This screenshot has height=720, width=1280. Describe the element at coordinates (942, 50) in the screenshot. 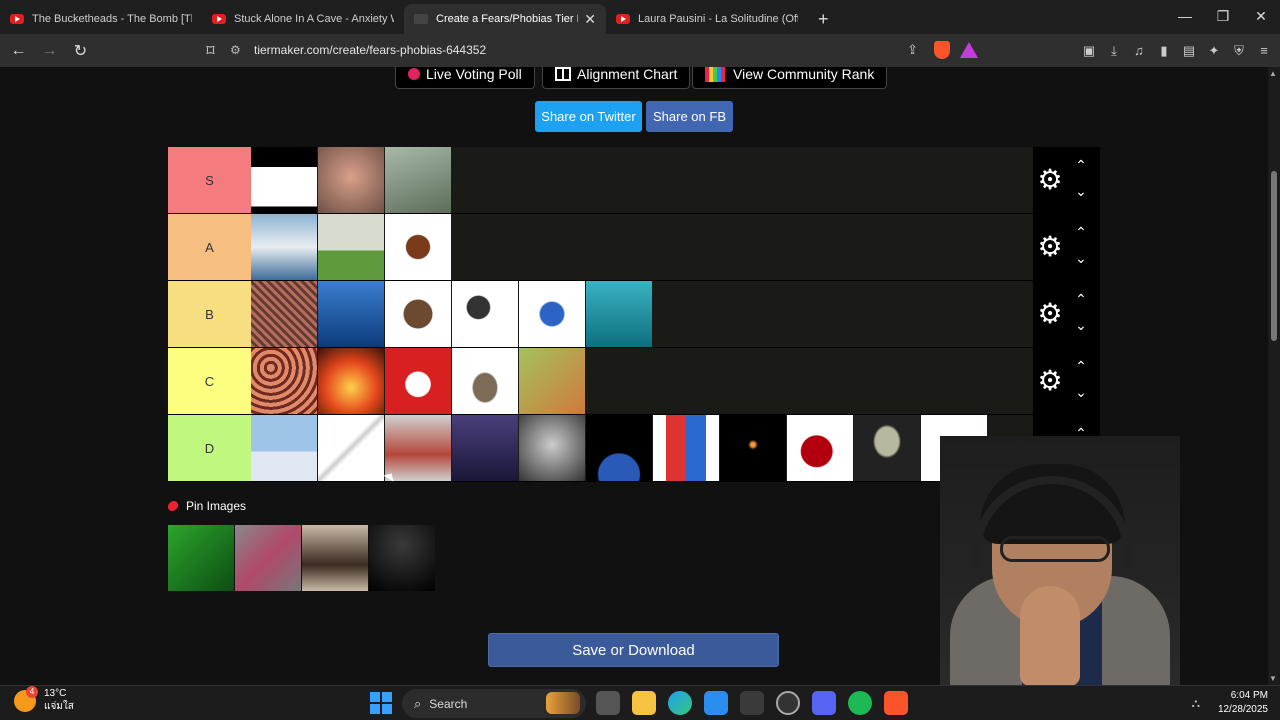

I see `brave-shield-icon` at that location.